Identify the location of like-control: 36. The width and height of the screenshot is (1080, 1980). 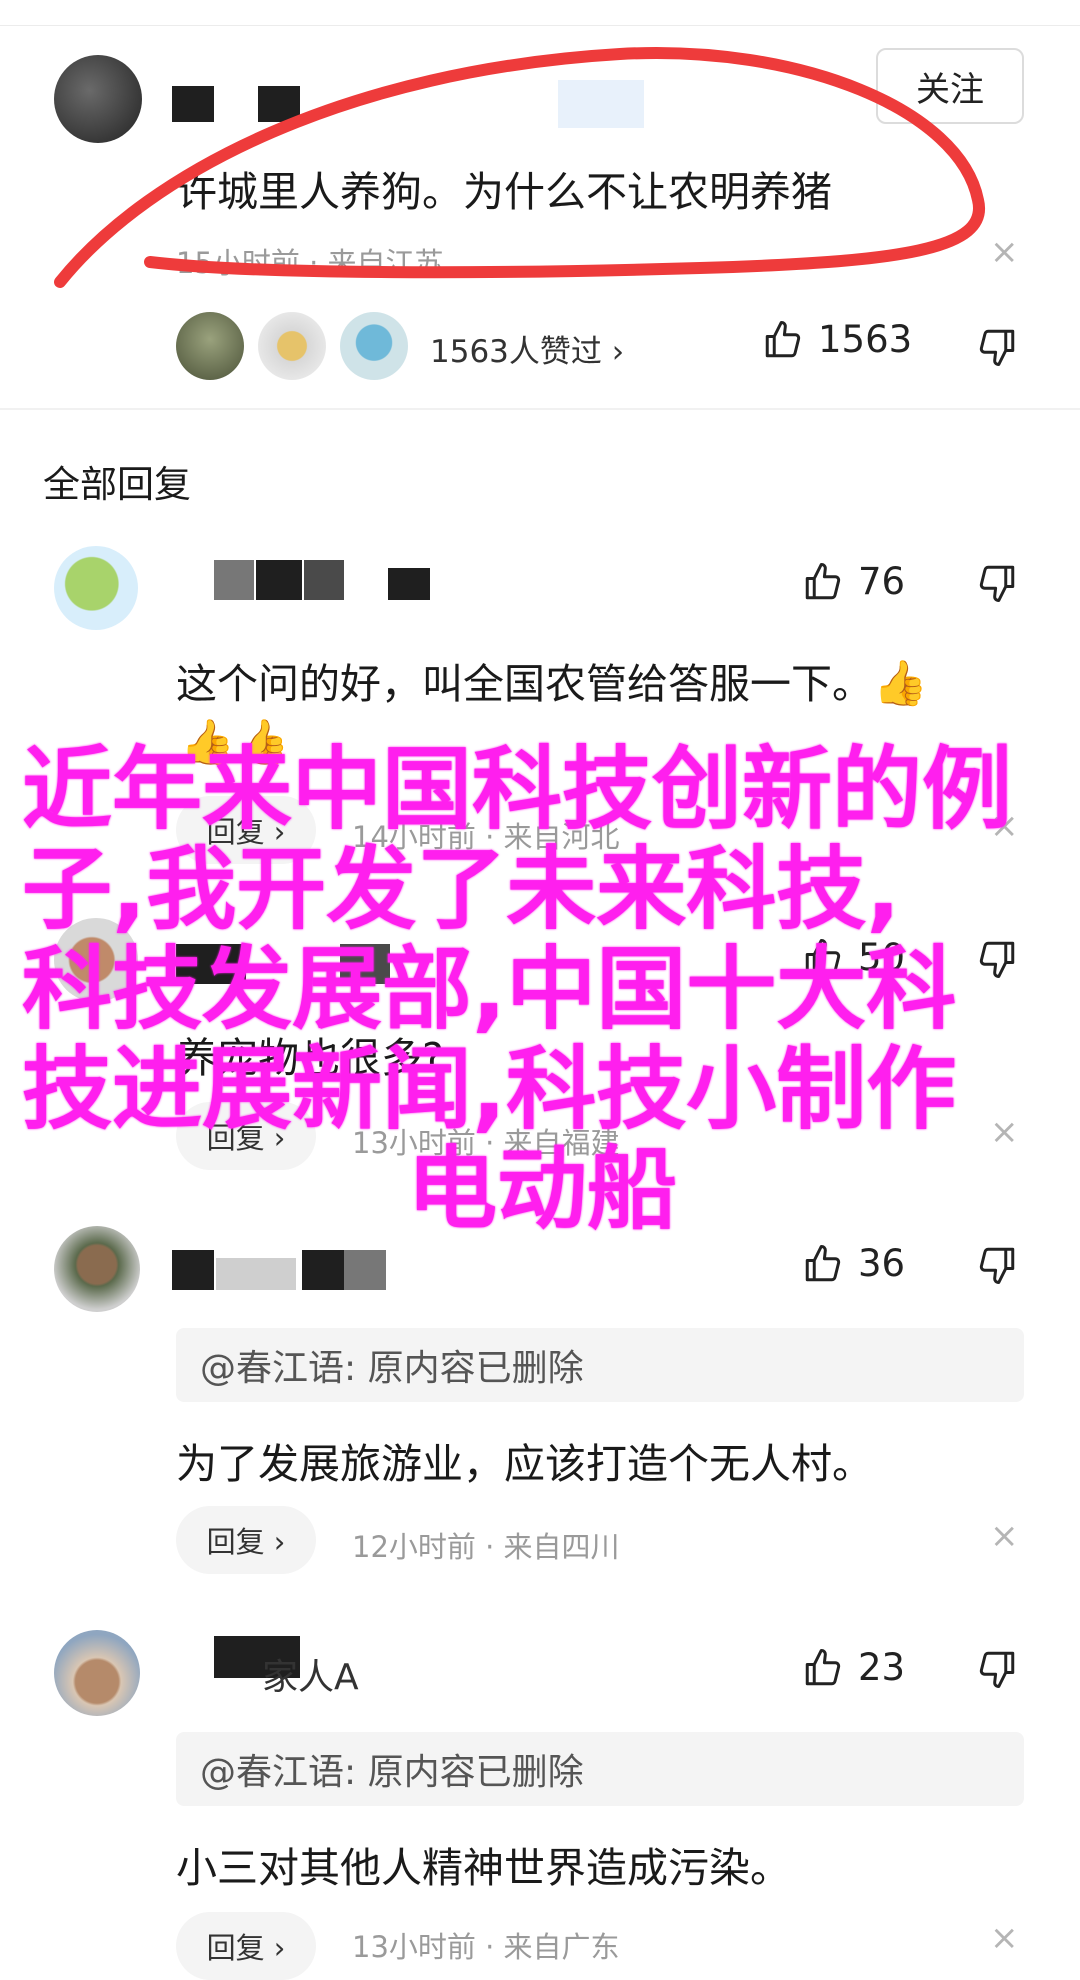
(853, 1263).